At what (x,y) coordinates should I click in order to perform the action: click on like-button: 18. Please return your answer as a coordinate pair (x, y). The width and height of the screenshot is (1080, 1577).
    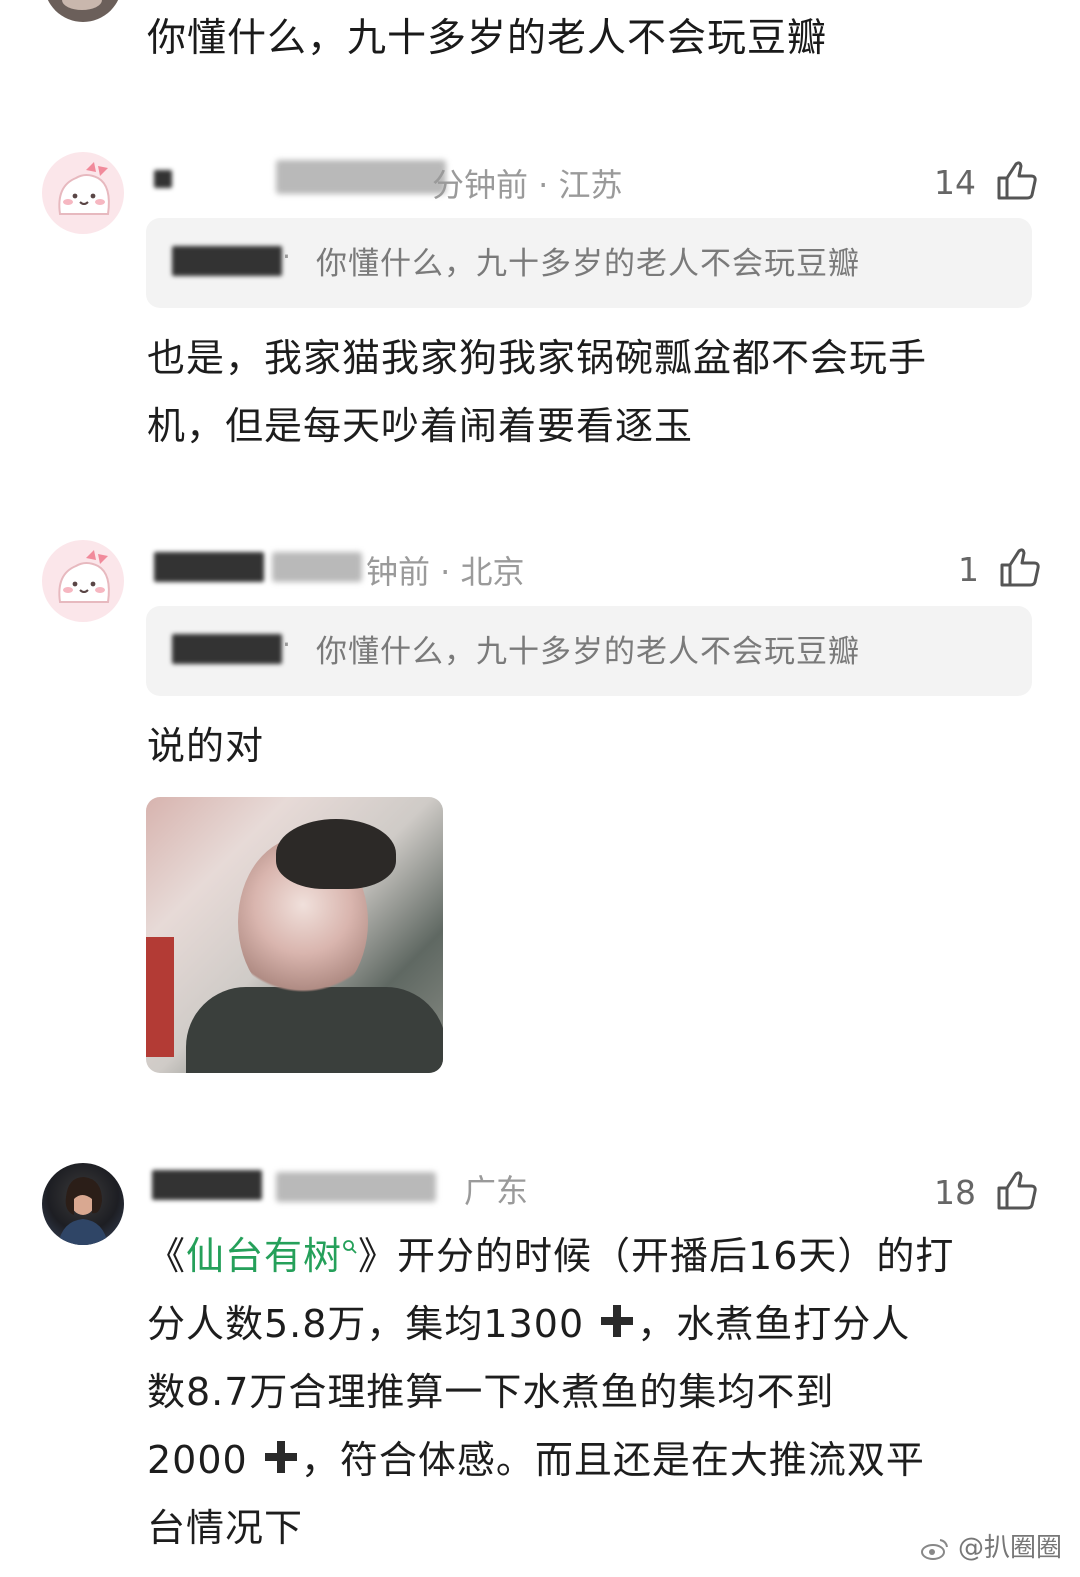
    Looking at the image, I should click on (986, 1190).